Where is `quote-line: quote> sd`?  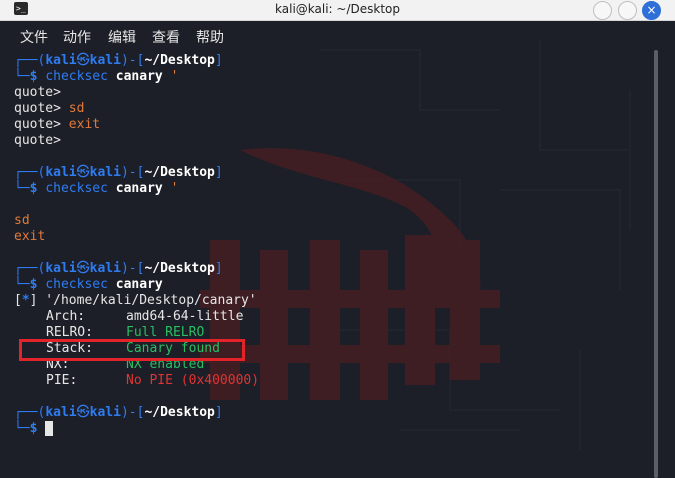 quote-line: quote> sd is located at coordinates (49, 108).